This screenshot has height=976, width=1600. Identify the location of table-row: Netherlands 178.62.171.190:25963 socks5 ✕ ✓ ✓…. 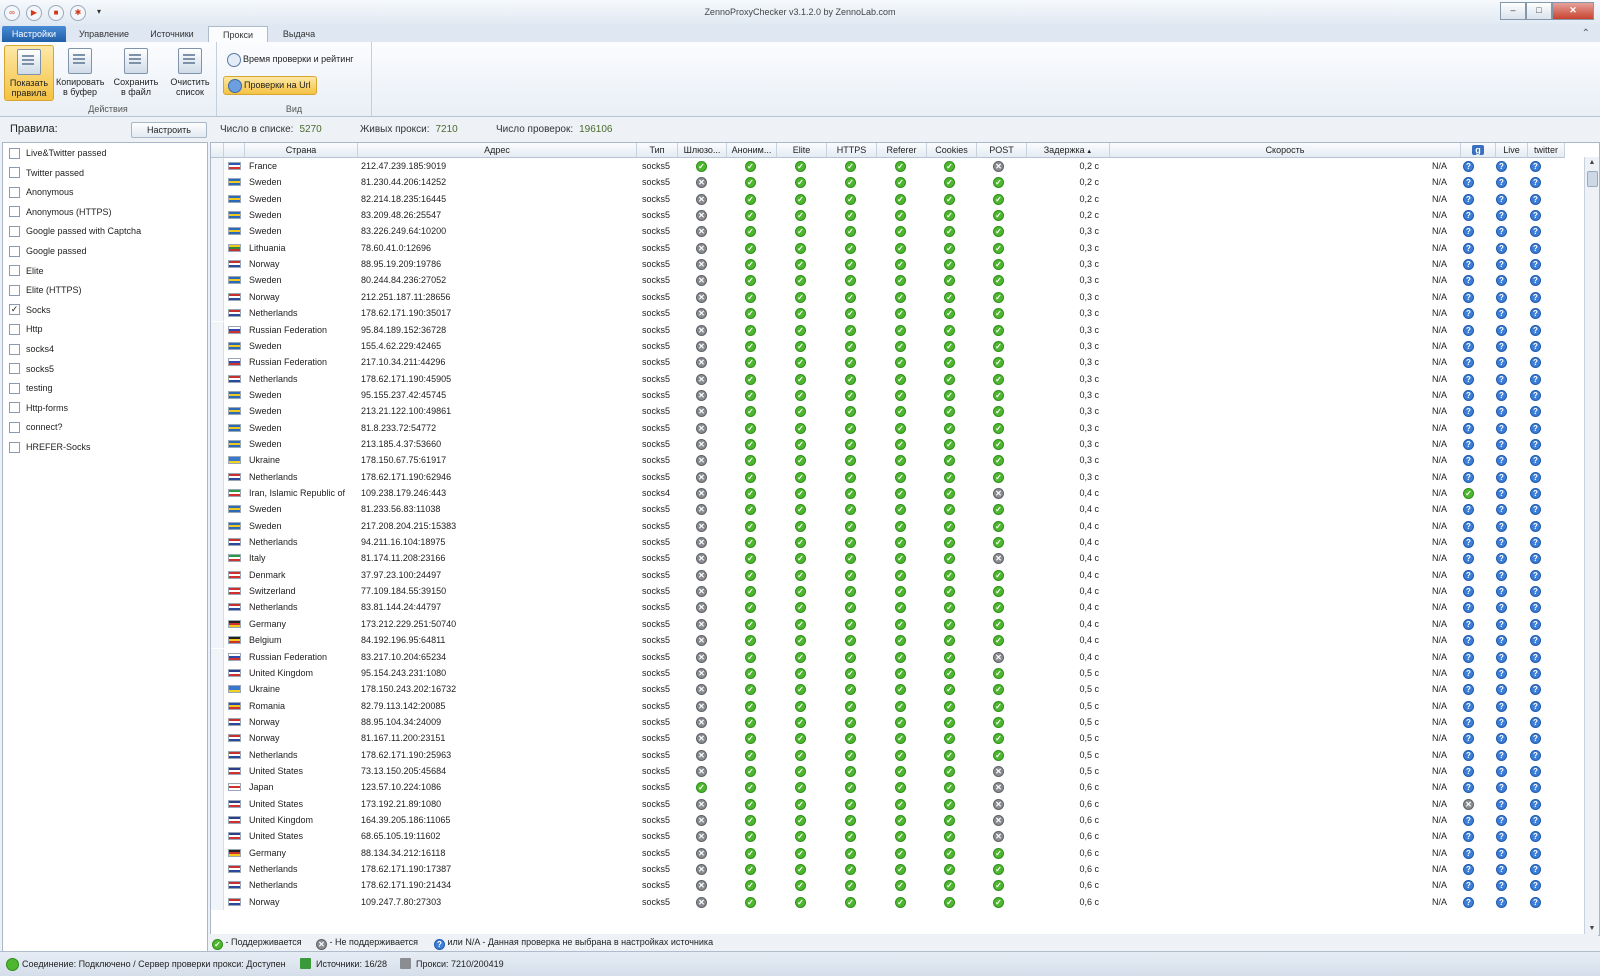
(886, 754).